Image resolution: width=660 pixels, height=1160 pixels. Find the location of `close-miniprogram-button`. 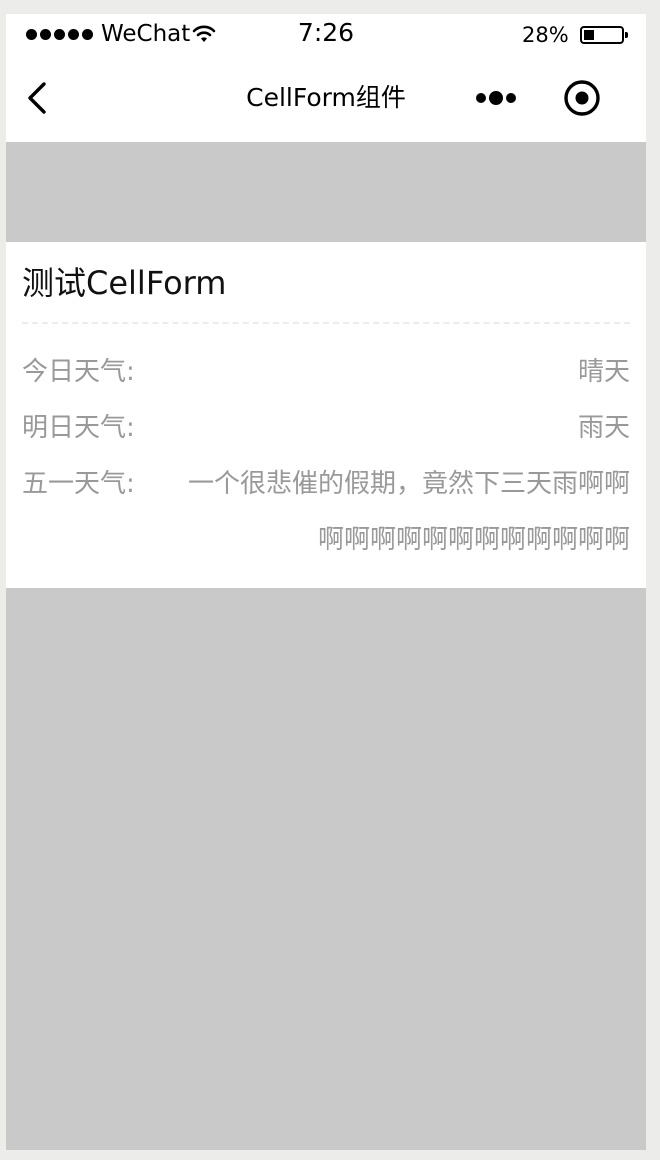

close-miniprogram-button is located at coordinates (582, 98).